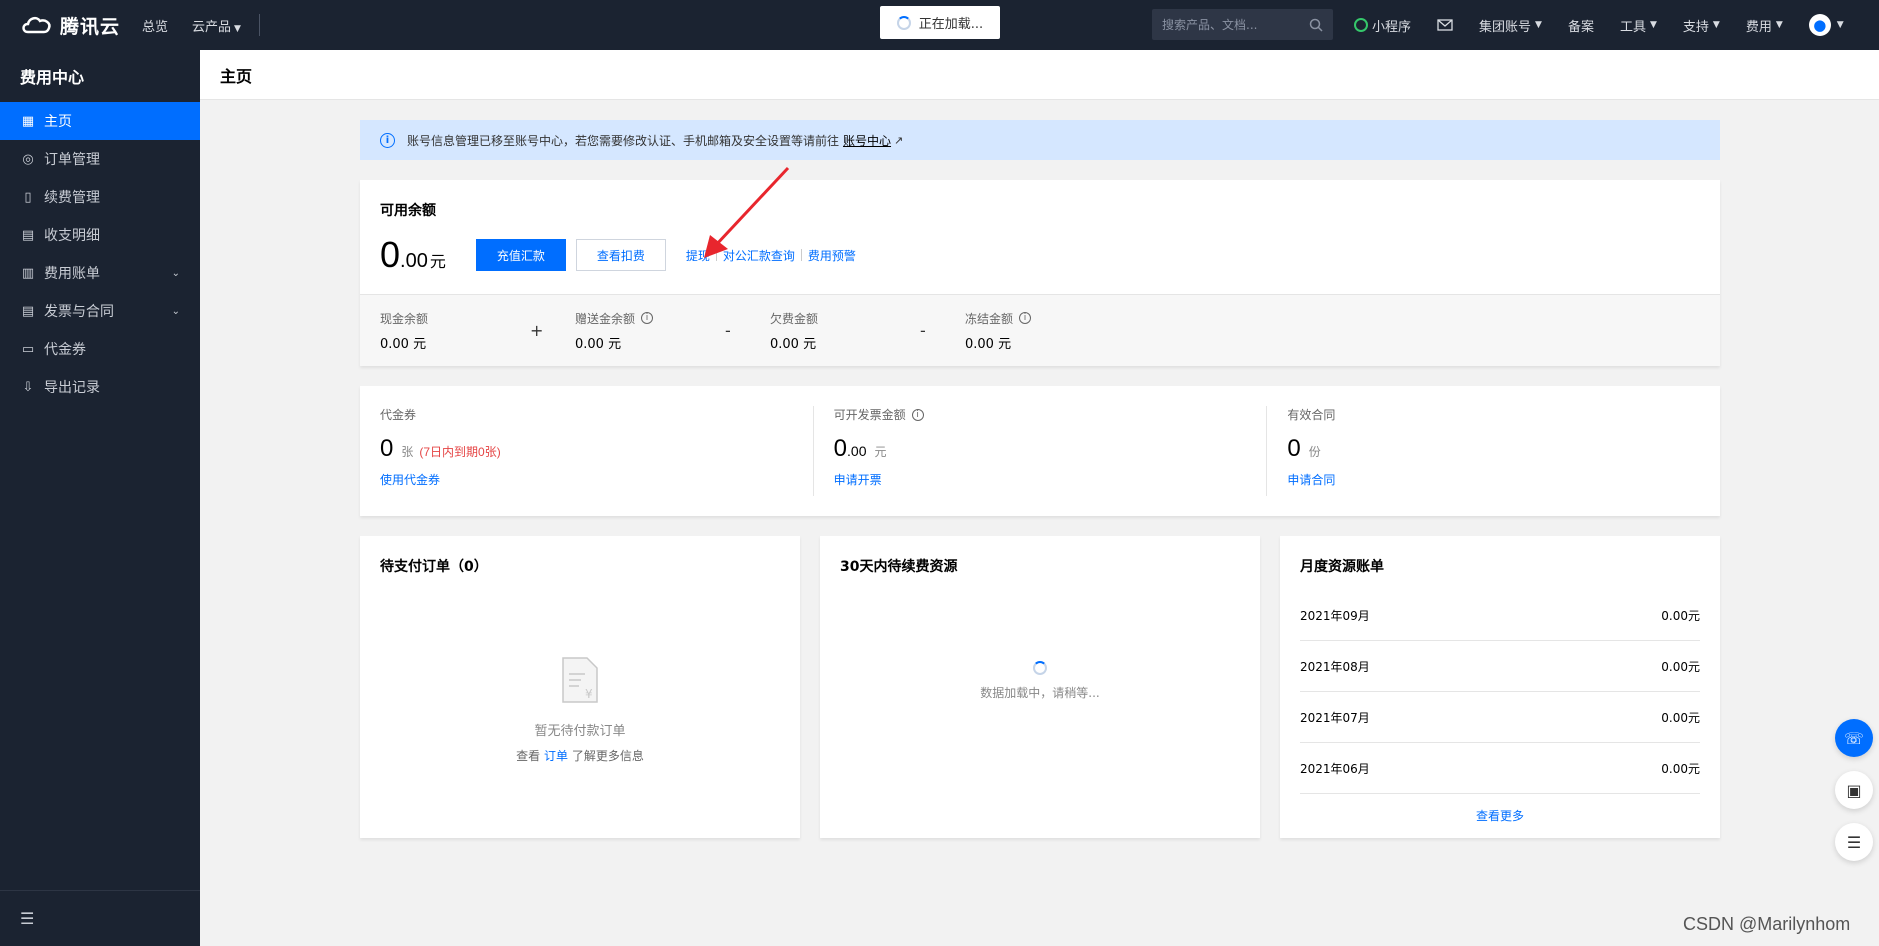 Image resolution: width=1879 pixels, height=946 pixels. What do you see at coordinates (1316, 25) in the screenshot?
I see `search-icon` at bounding box center [1316, 25].